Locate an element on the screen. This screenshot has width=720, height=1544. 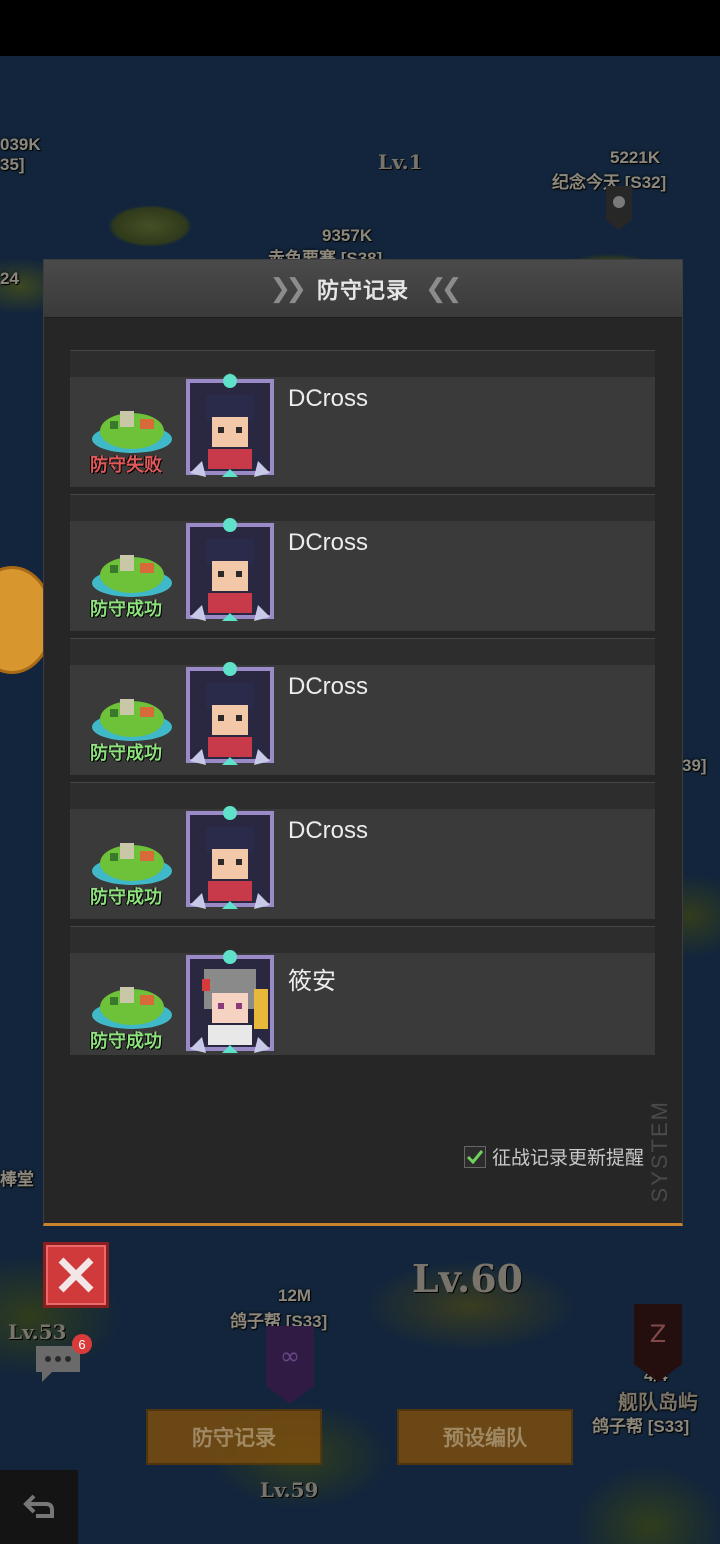
player-name: 筱安 is located at coordinates (312, 981).